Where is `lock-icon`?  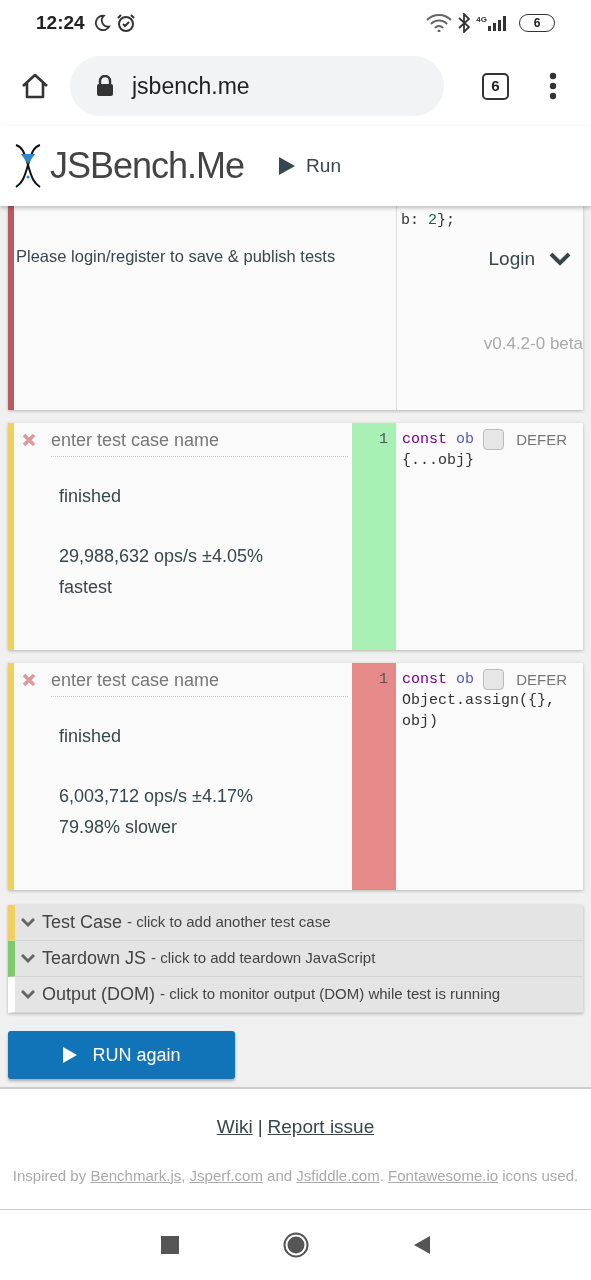 lock-icon is located at coordinates (105, 86).